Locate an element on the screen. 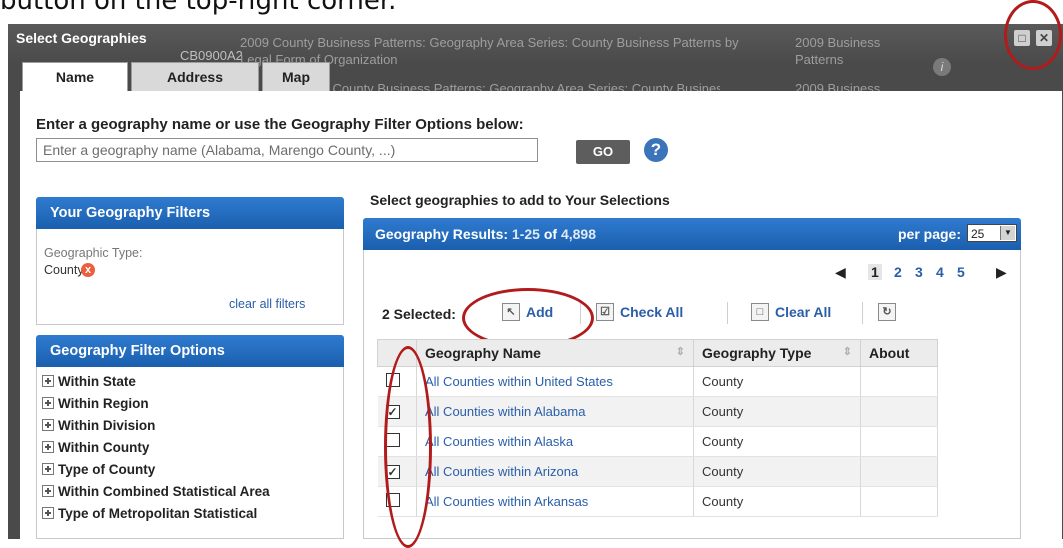 The height and width of the screenshot is (548, 1063). per-page-value: 25 is located at coordinates (978, 234).